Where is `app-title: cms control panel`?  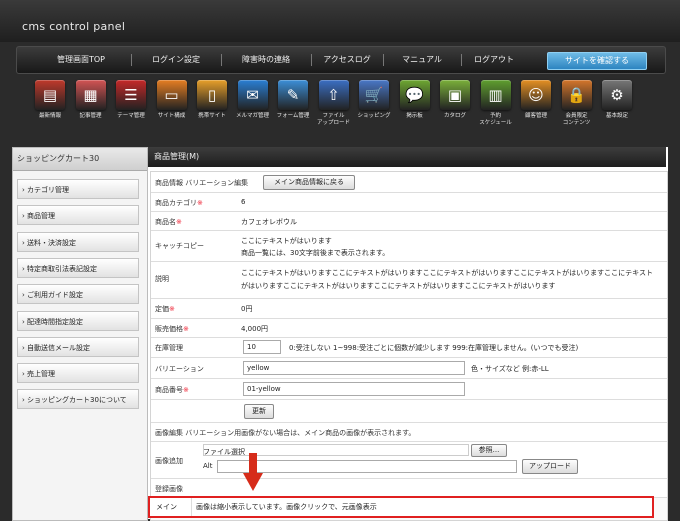
app-title: cms control panel is located at coordinates (74, 26).